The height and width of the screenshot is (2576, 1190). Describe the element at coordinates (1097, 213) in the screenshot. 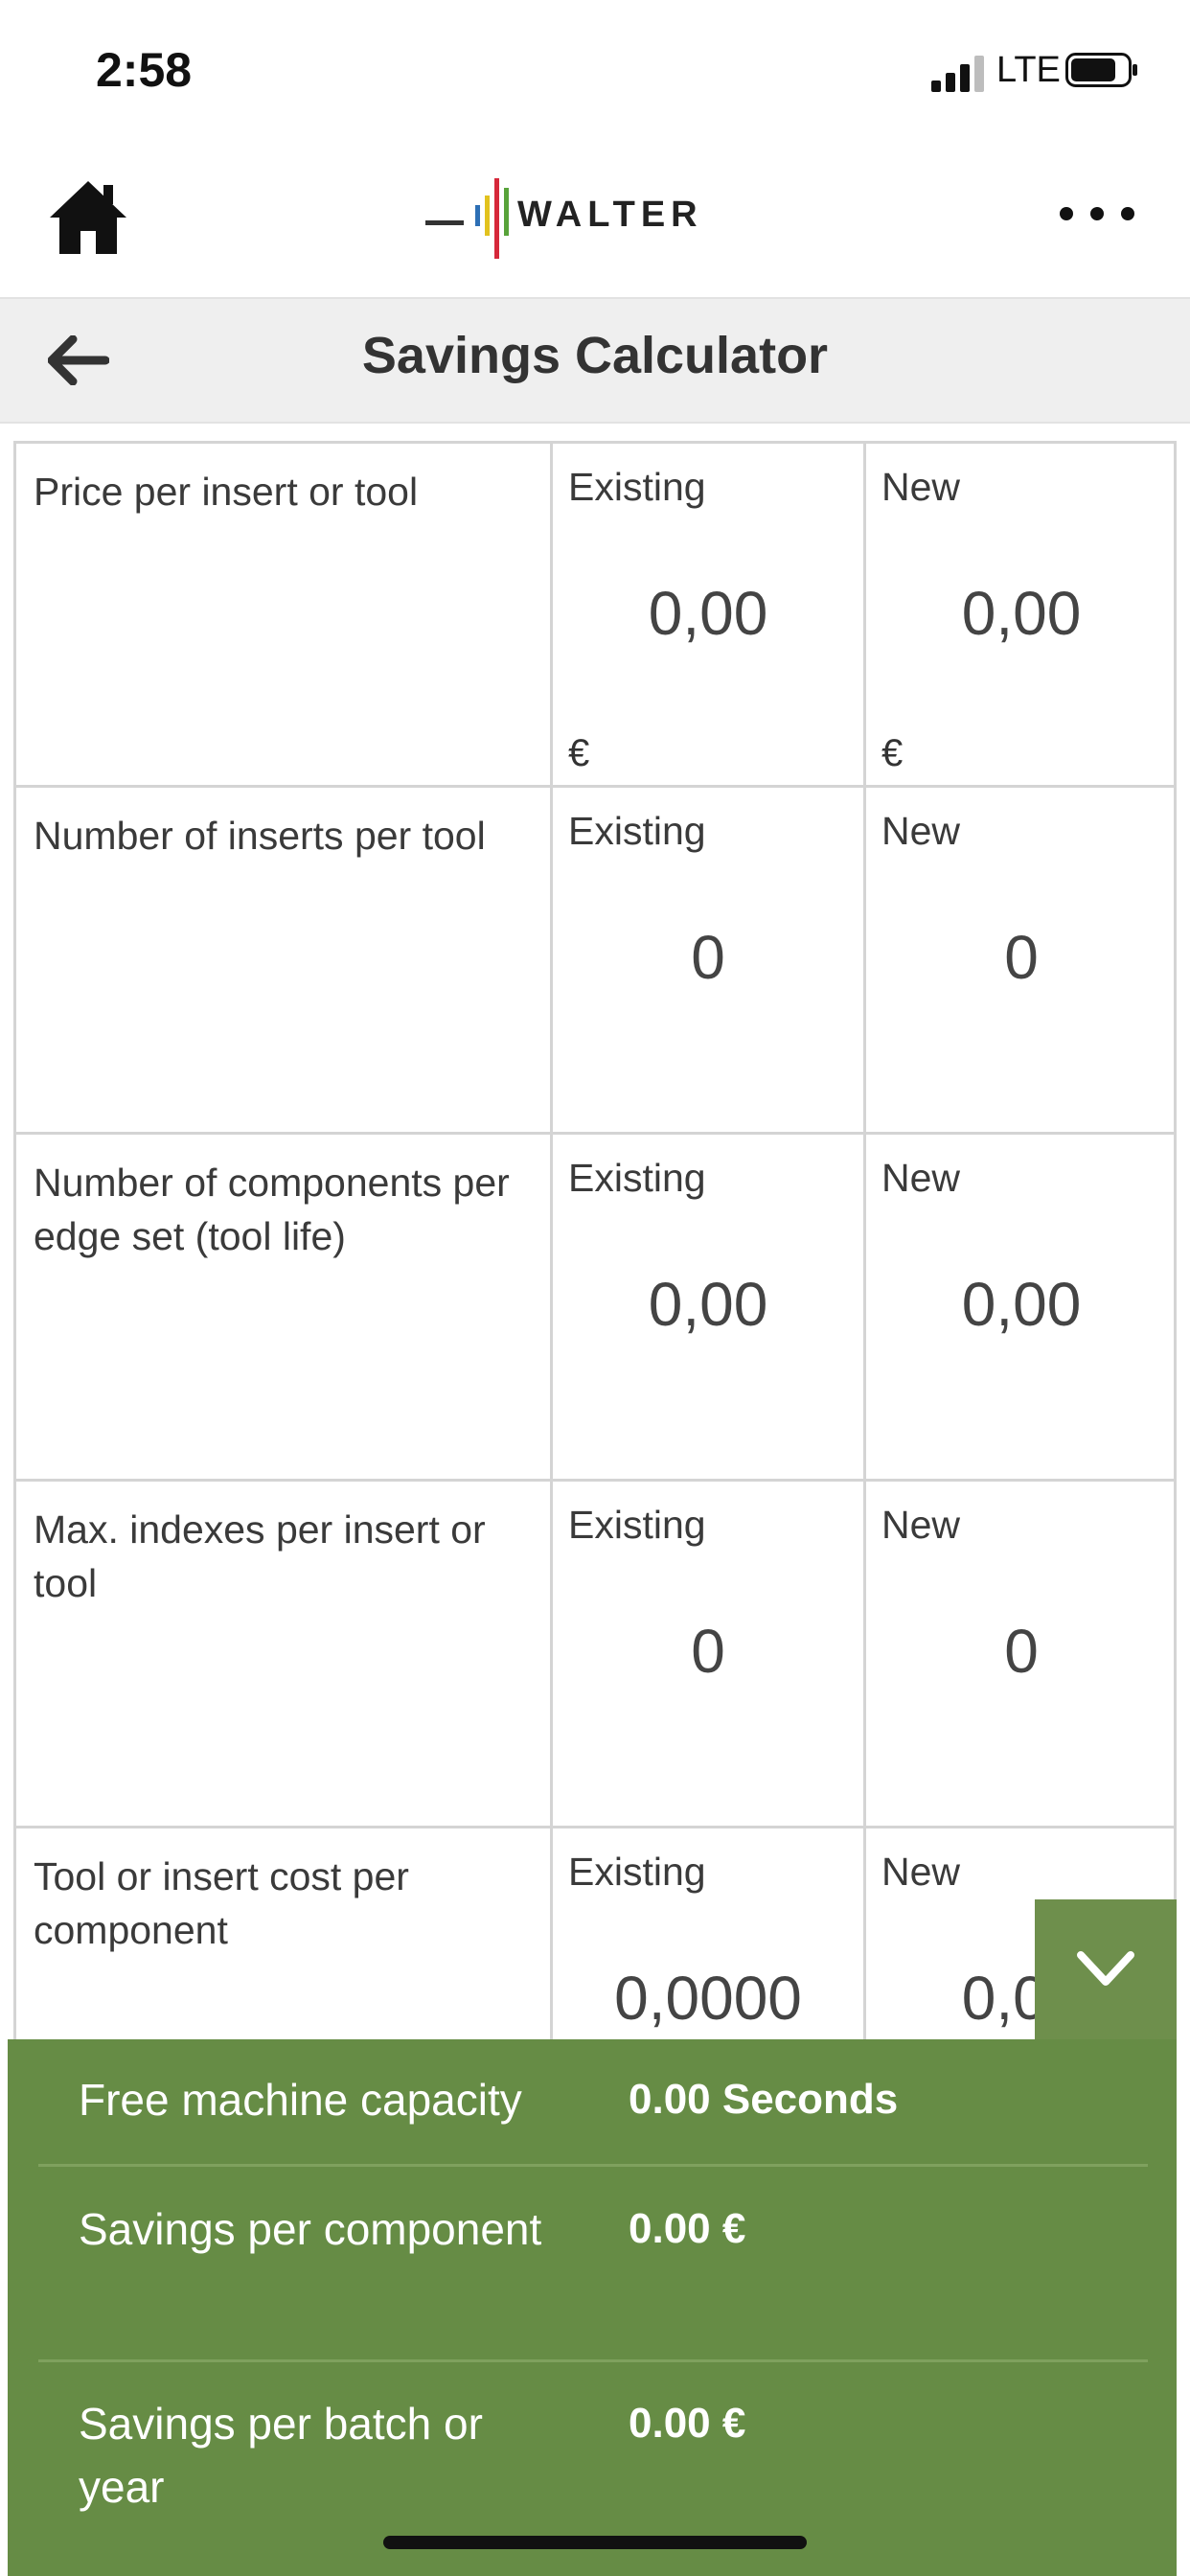

I see `more-icon` at that location.